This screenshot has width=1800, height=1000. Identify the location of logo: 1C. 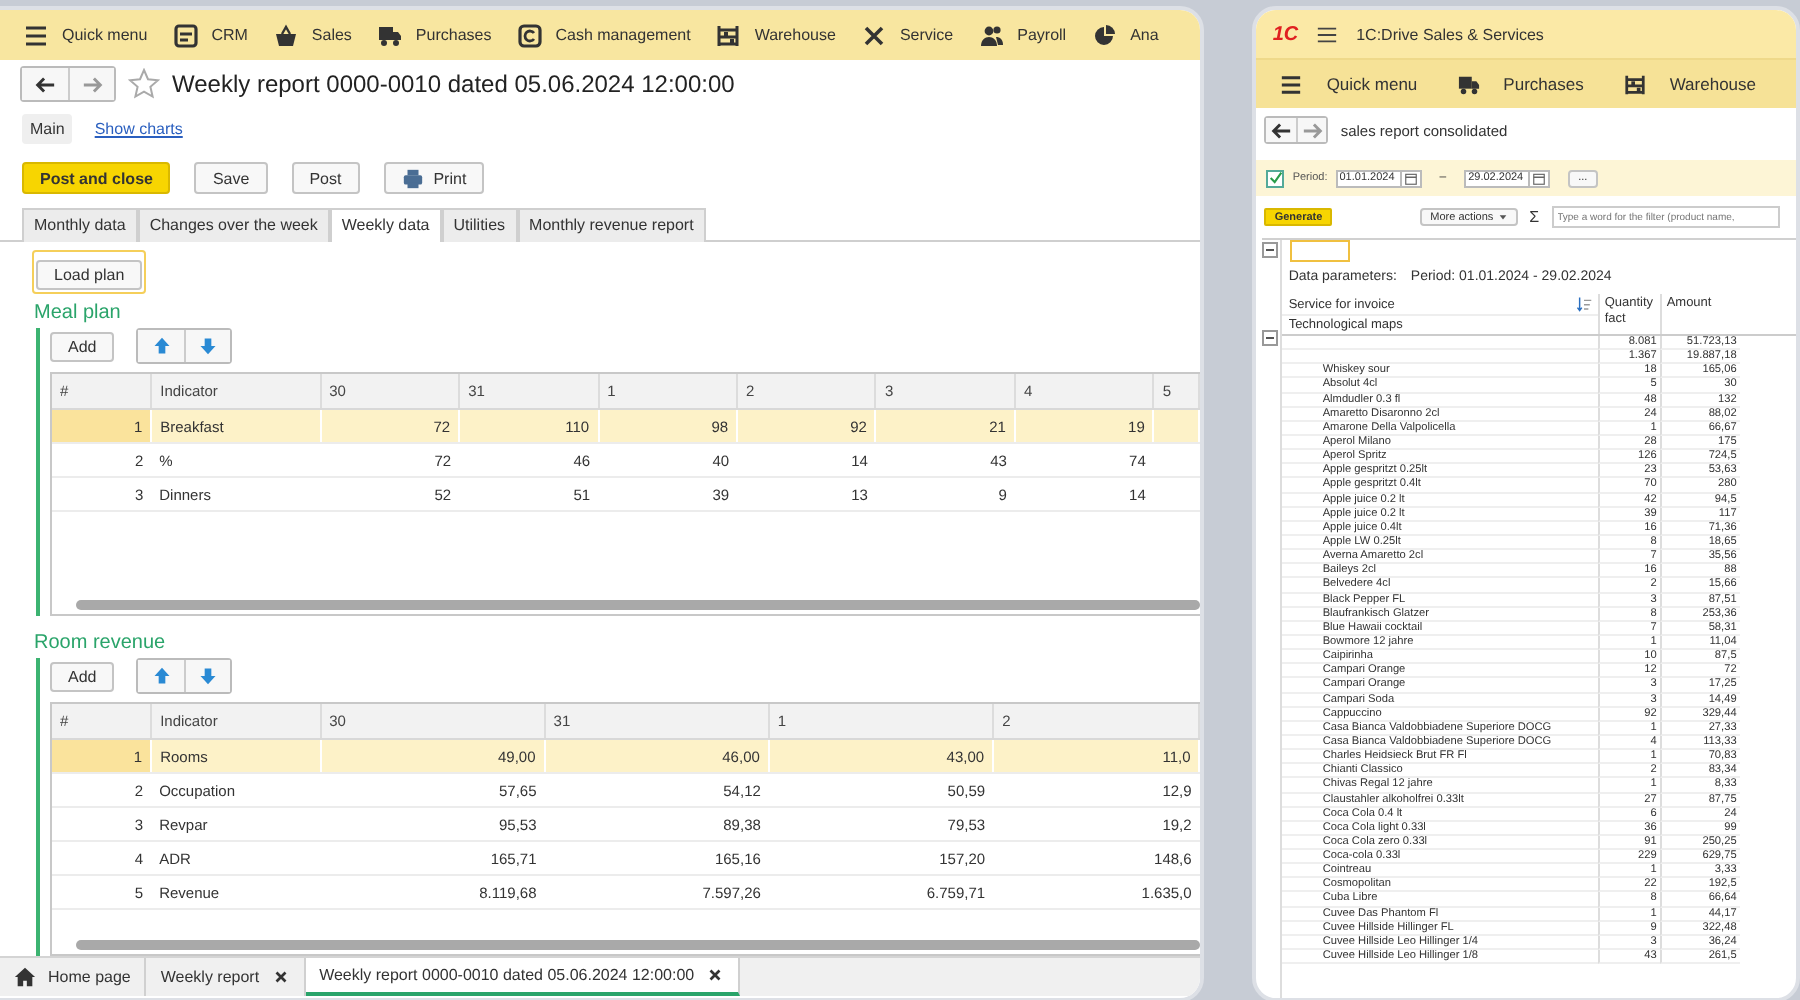
(1285, 34).